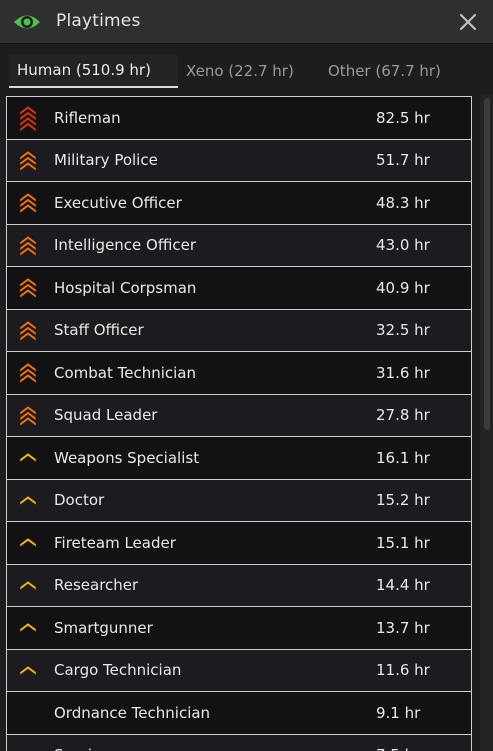 The width and height of the screenshot is (493, 751). I want to click on job-name: Weapons Specialist, so click(127, 457).